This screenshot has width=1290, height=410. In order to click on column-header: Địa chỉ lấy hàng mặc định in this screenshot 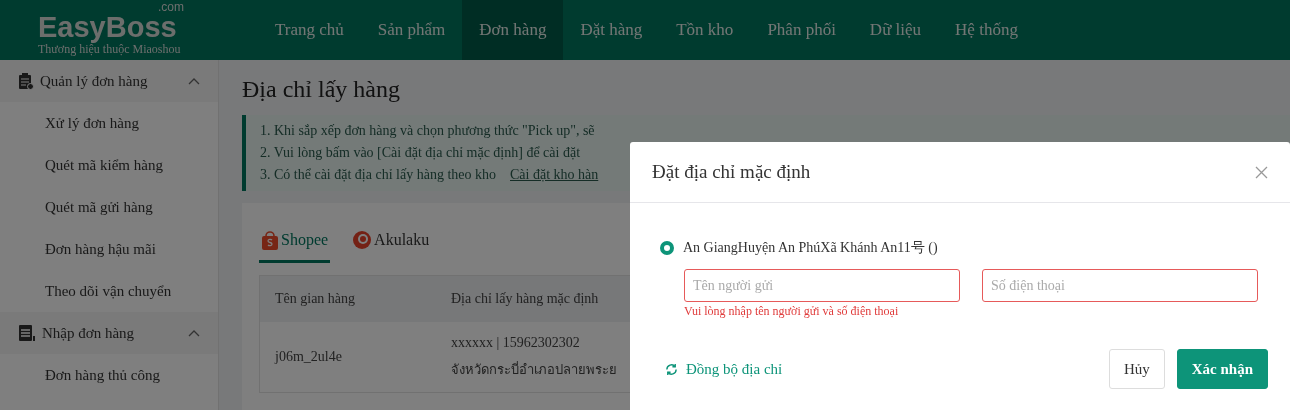, I will do `click(525, 299)`.